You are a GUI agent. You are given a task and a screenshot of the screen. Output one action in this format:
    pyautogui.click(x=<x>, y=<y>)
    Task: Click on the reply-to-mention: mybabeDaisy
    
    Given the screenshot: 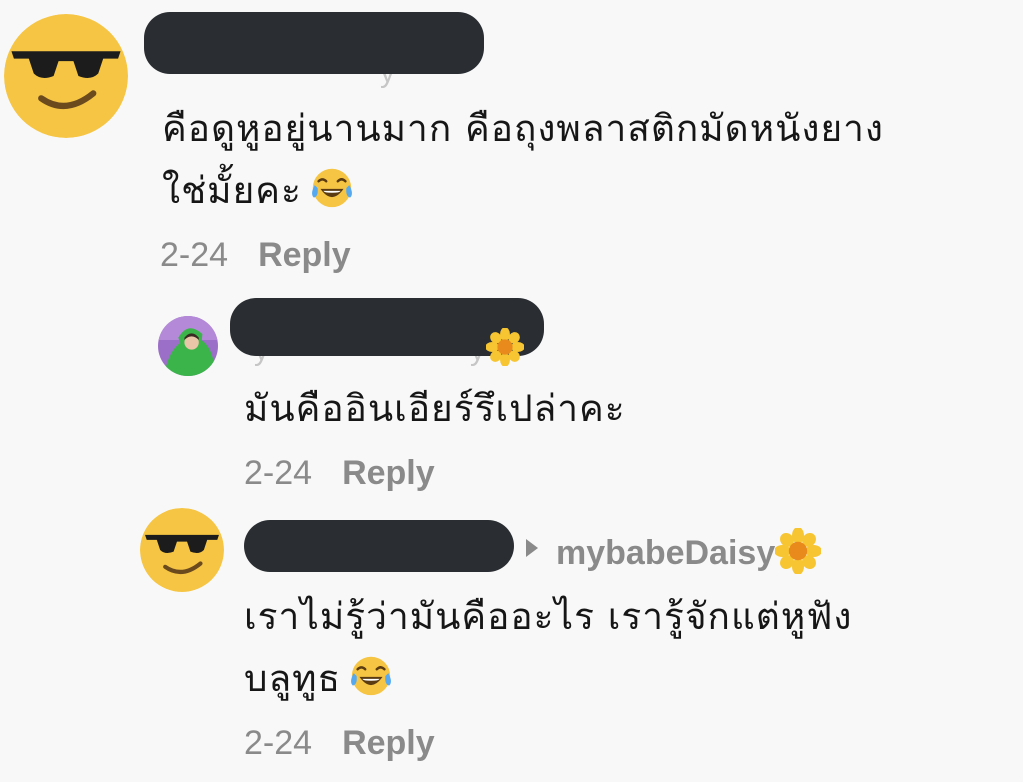 What is the action you would take?
    pyautogui.click(x=689, y=551)
    